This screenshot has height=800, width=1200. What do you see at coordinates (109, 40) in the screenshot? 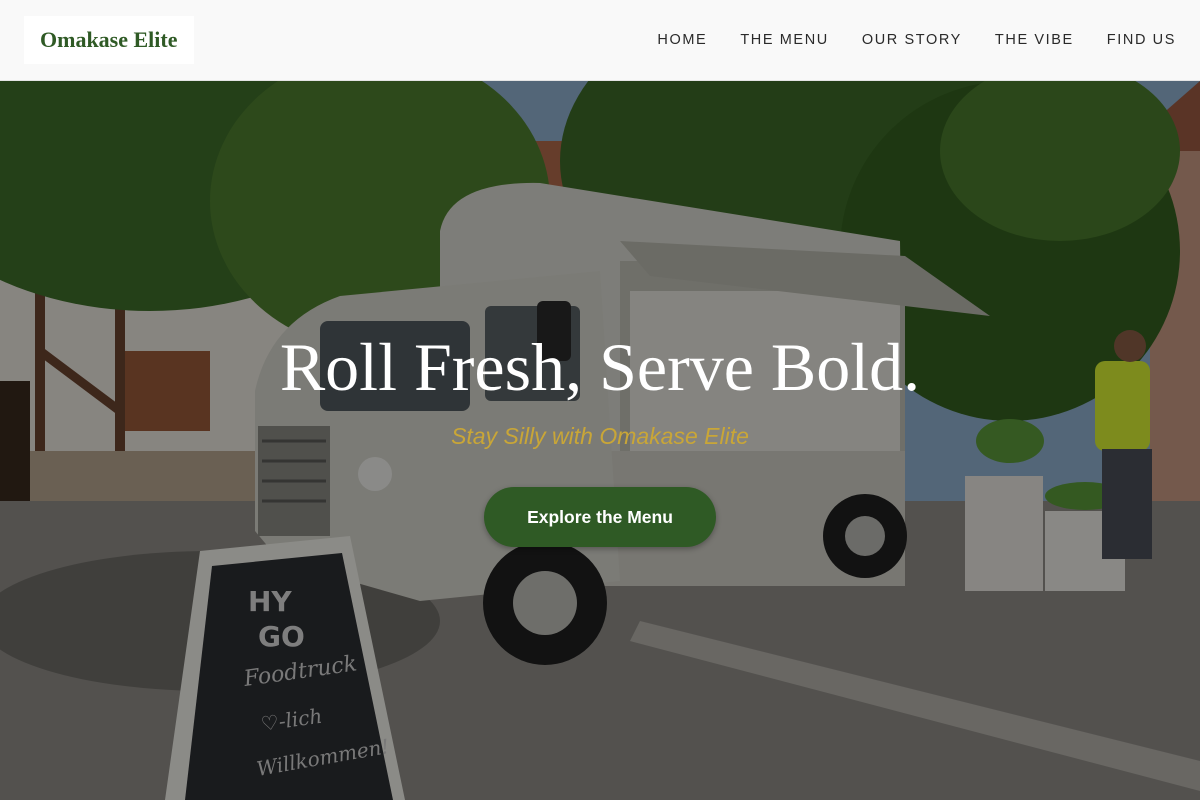
I see `site-logo: Omakase Elite` at bounding box center [109, 40].